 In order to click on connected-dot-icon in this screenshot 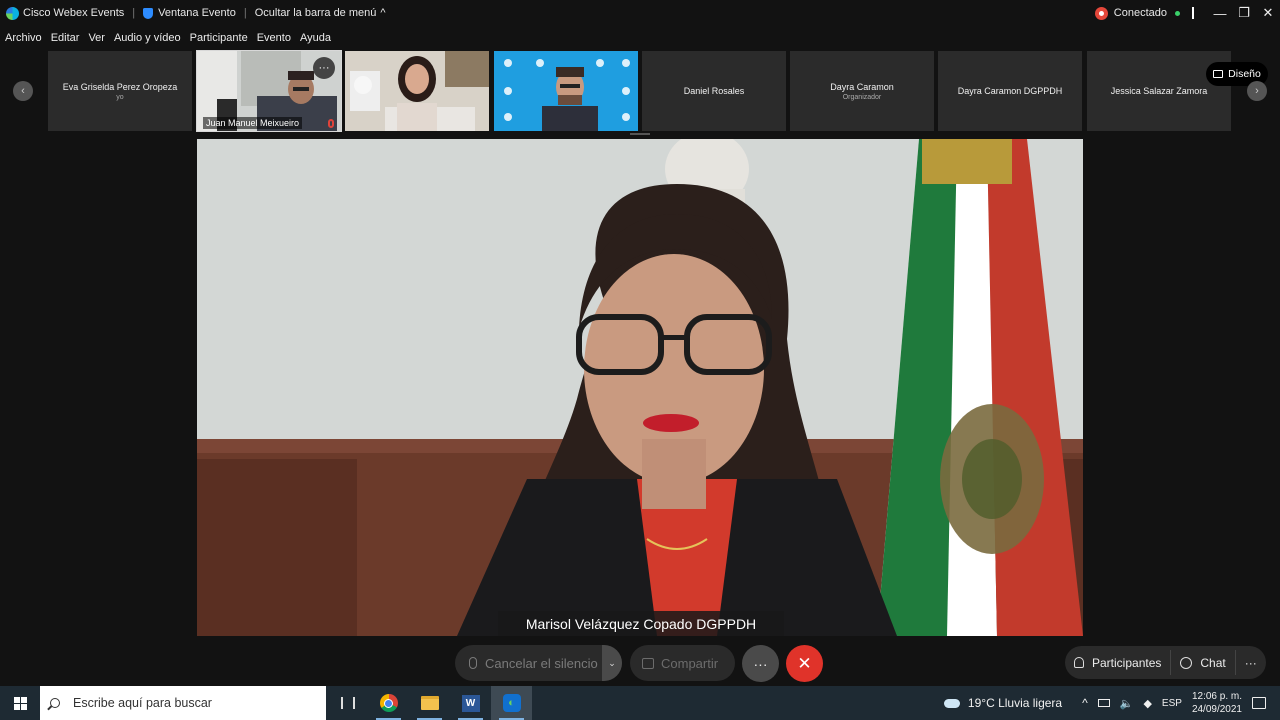, I will do `click(1177, 13)`.